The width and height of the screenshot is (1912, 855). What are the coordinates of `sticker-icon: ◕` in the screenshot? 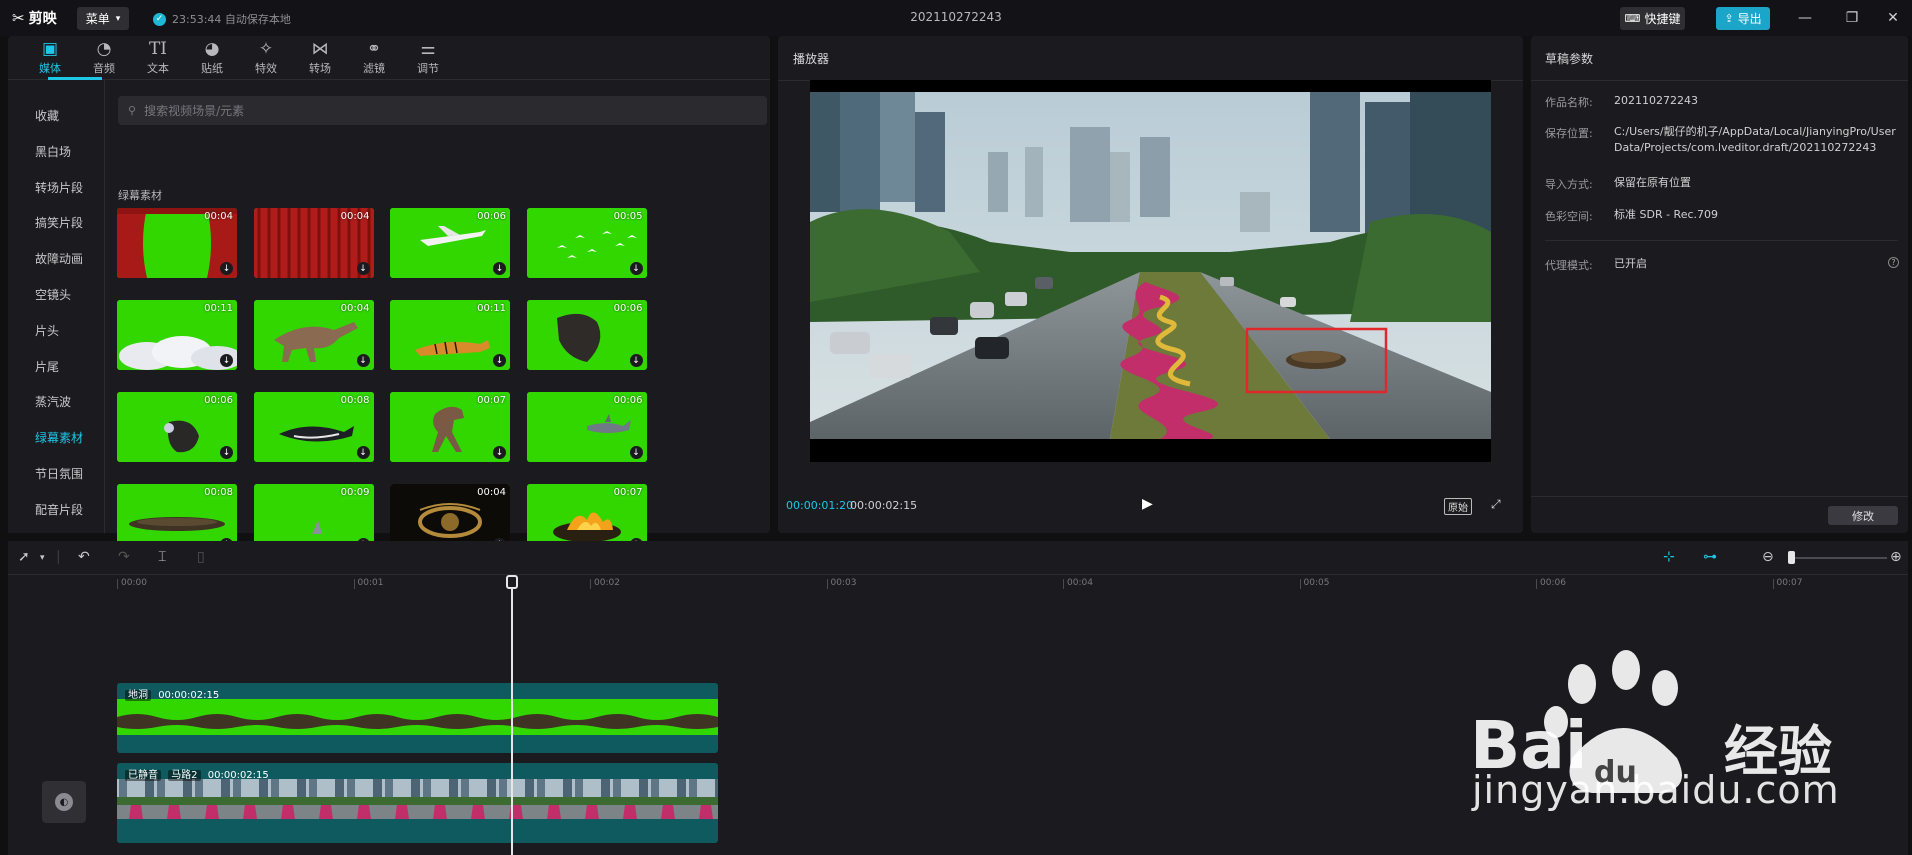 It's located at (212, 49).